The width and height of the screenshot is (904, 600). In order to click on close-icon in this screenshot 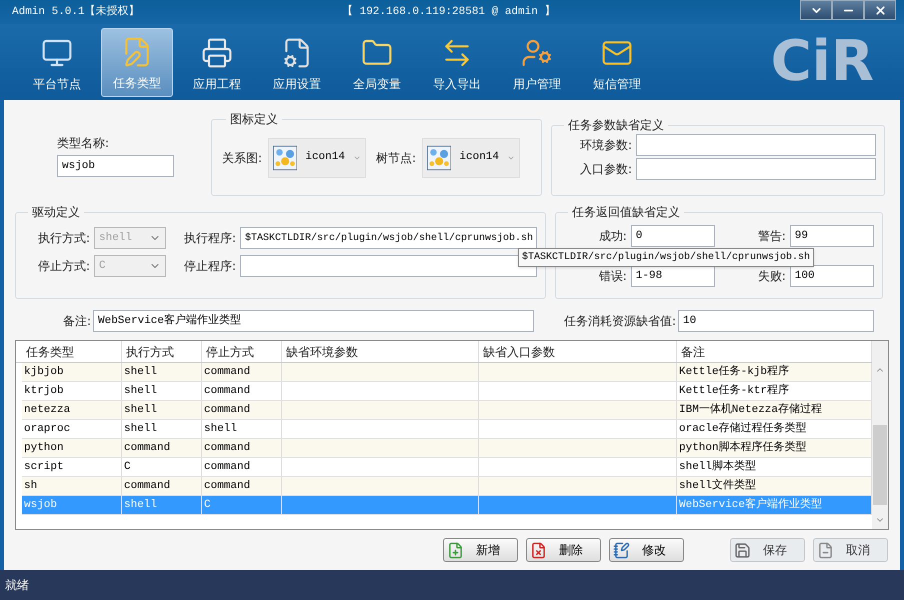, I will do `click(880, 10)`.